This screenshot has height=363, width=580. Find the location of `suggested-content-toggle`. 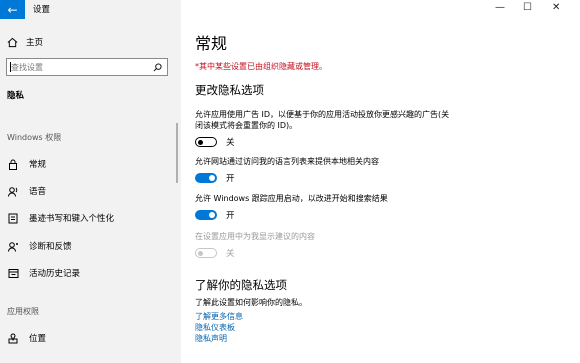

suggested-content-toggle is located at coordinates (206, 253).